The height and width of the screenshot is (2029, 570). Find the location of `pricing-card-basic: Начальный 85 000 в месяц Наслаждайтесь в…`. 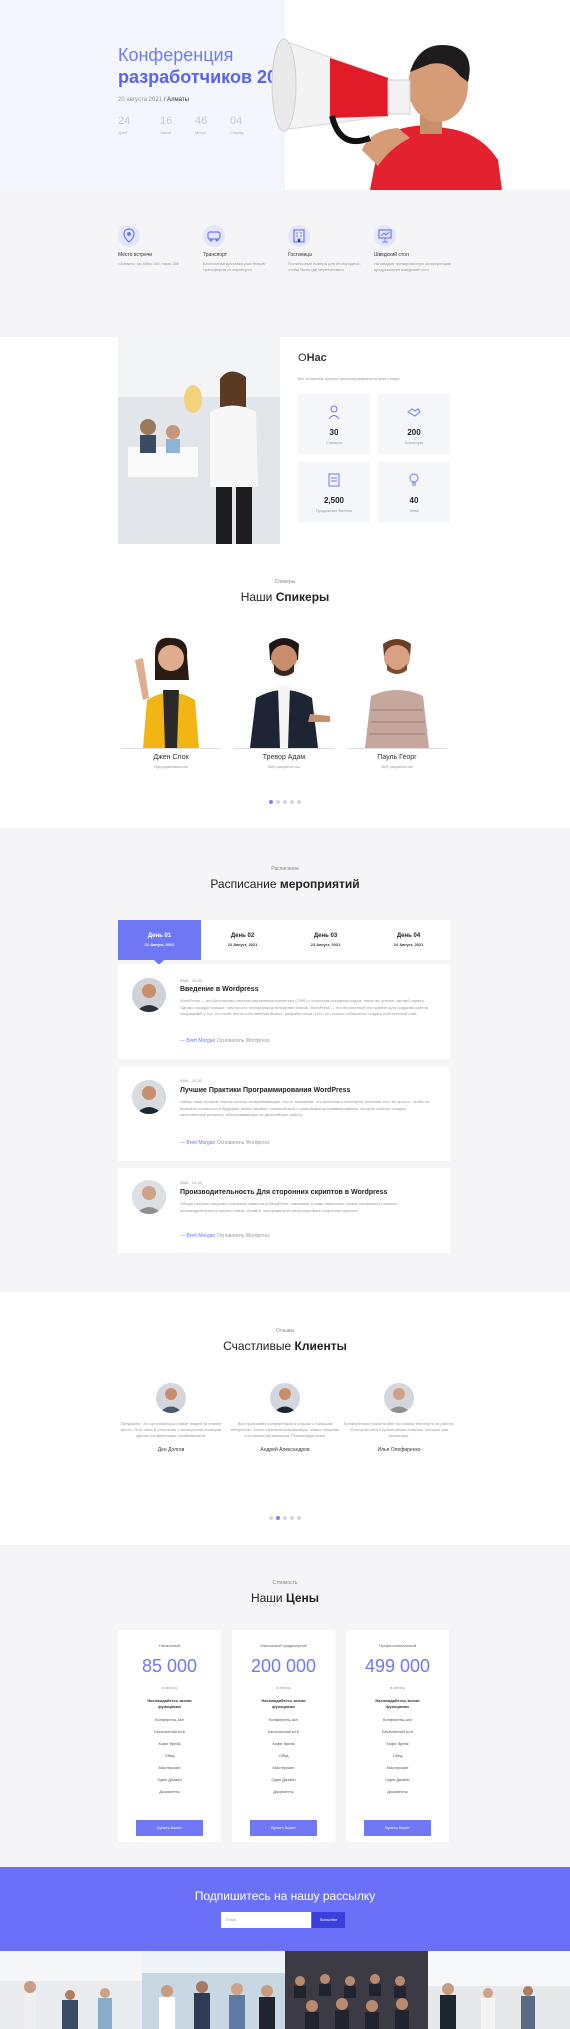

pricing-card-basic: Начальный 85 000 в месяц Наслаждайтесь в… is located at coordinates (169, 1736).